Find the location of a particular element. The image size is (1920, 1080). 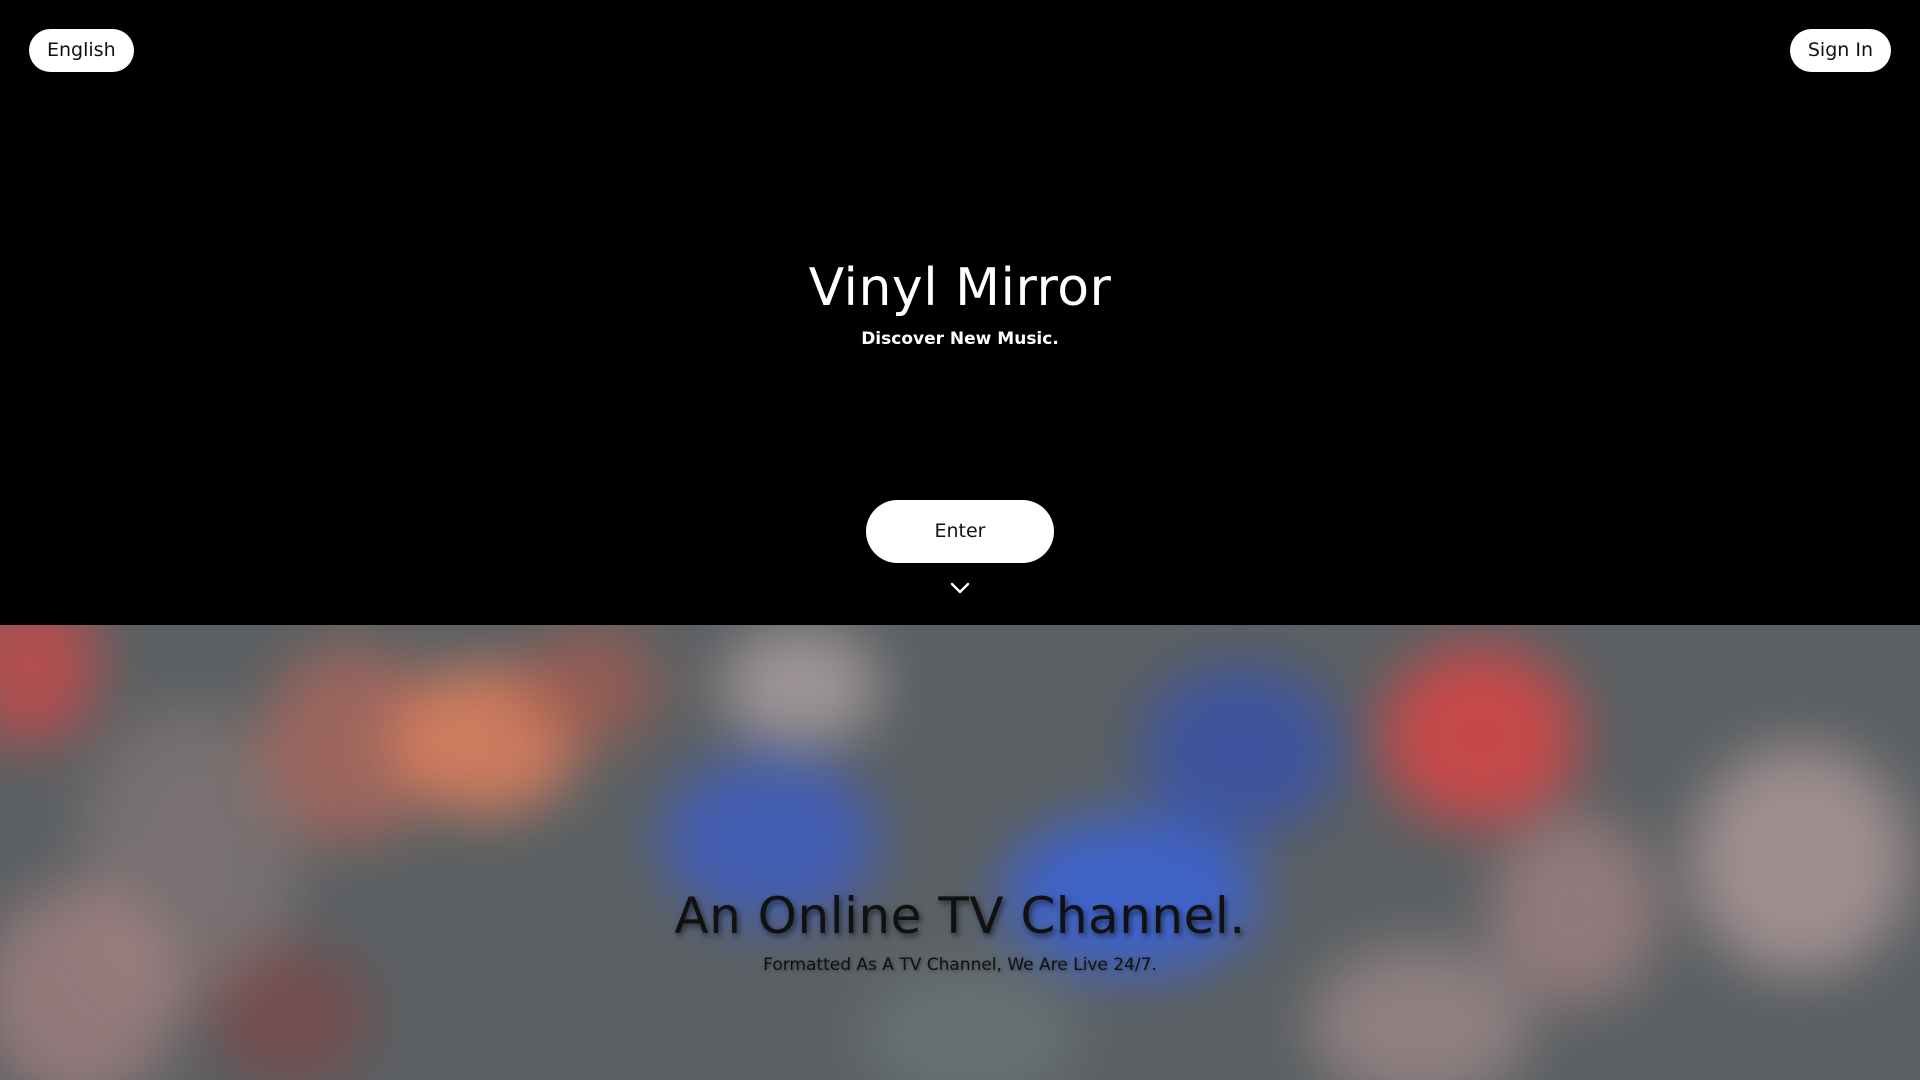

language-button: English is located at coordinates (81, 50).